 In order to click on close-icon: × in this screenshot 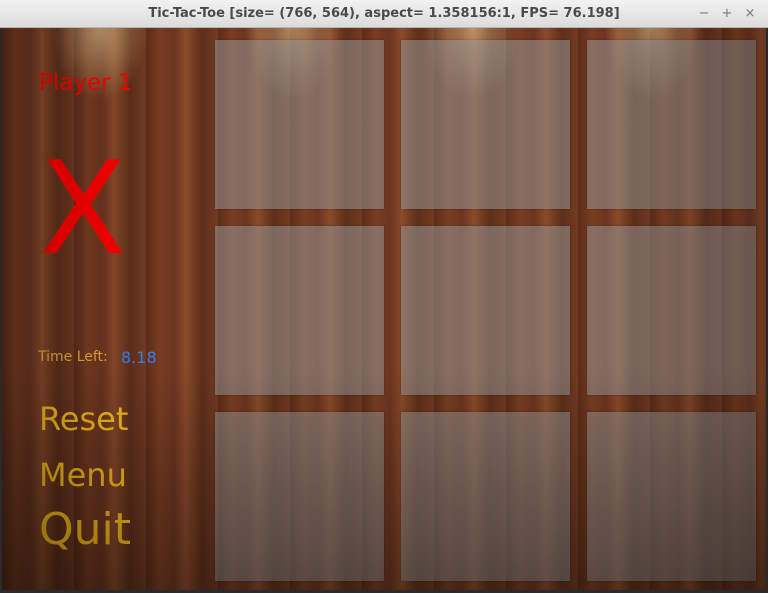, I will do `click(750, 14)`.